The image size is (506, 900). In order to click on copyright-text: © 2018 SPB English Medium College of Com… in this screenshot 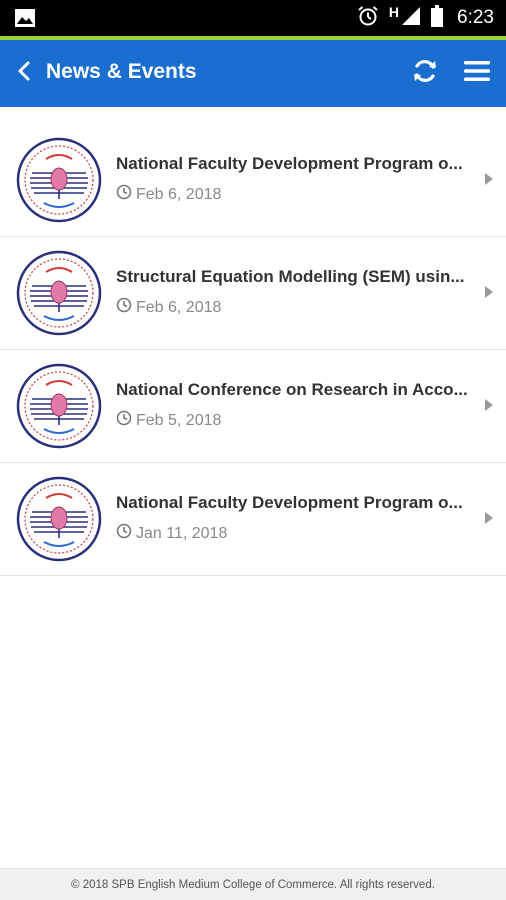, I will do `click(253, 884)`.